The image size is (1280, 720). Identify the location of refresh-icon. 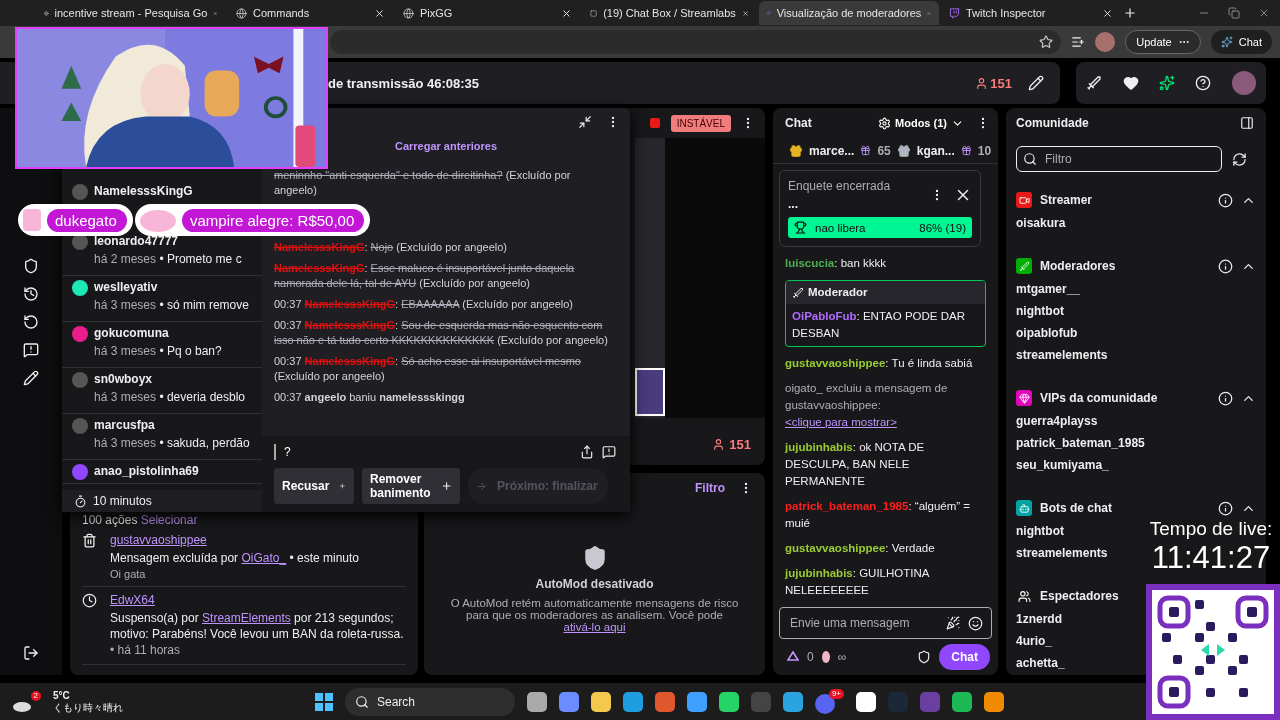
(1239, 159).